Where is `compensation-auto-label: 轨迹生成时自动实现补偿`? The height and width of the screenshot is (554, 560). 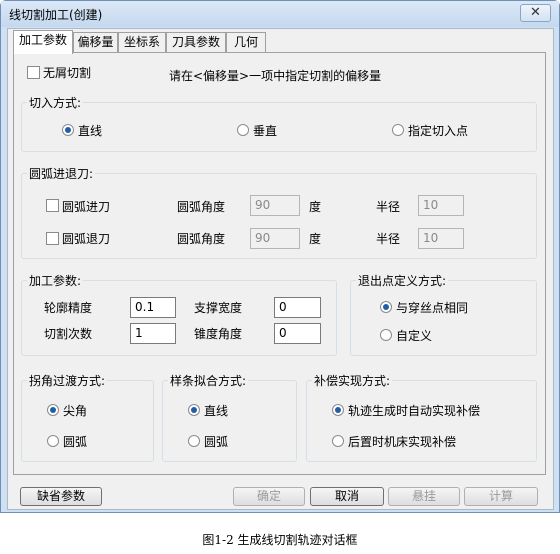
compensation-auto-label: 轨迹生成时自动实现补偿 is located at coordinates (414, 411).